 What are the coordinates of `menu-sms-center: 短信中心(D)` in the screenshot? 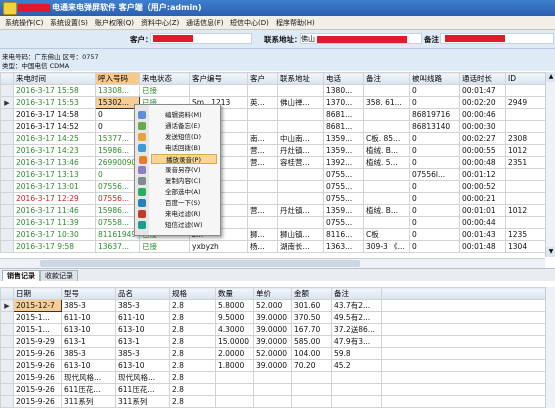 It's located at (249, 23).